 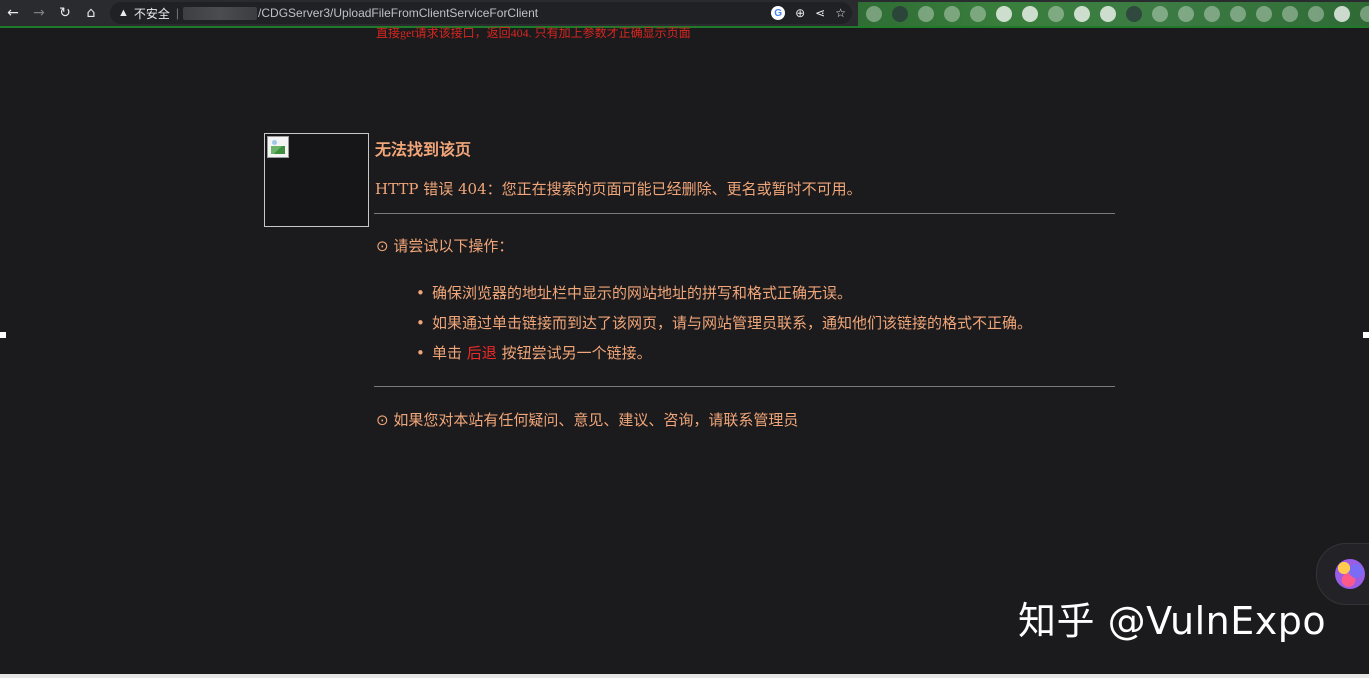 I want to click on contact-text: ⊙ 如果您对本站有任何疑问、意见、建议、咨询，请联系管理员, so click(x=587, y=420).